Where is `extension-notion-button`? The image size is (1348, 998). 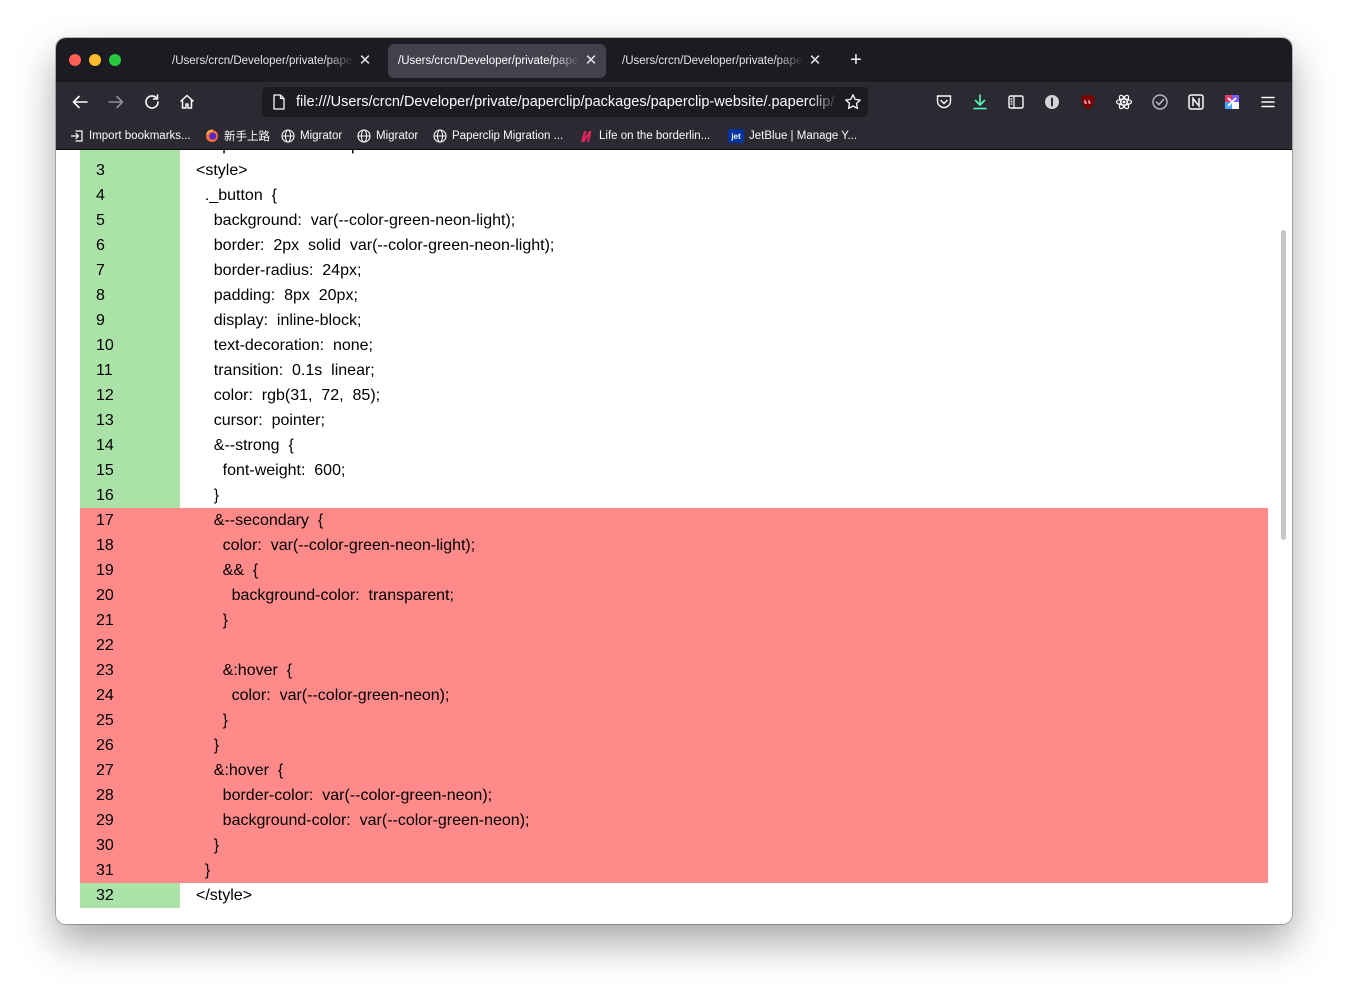
extension-notion-button is located at coordinates (1196, 102).